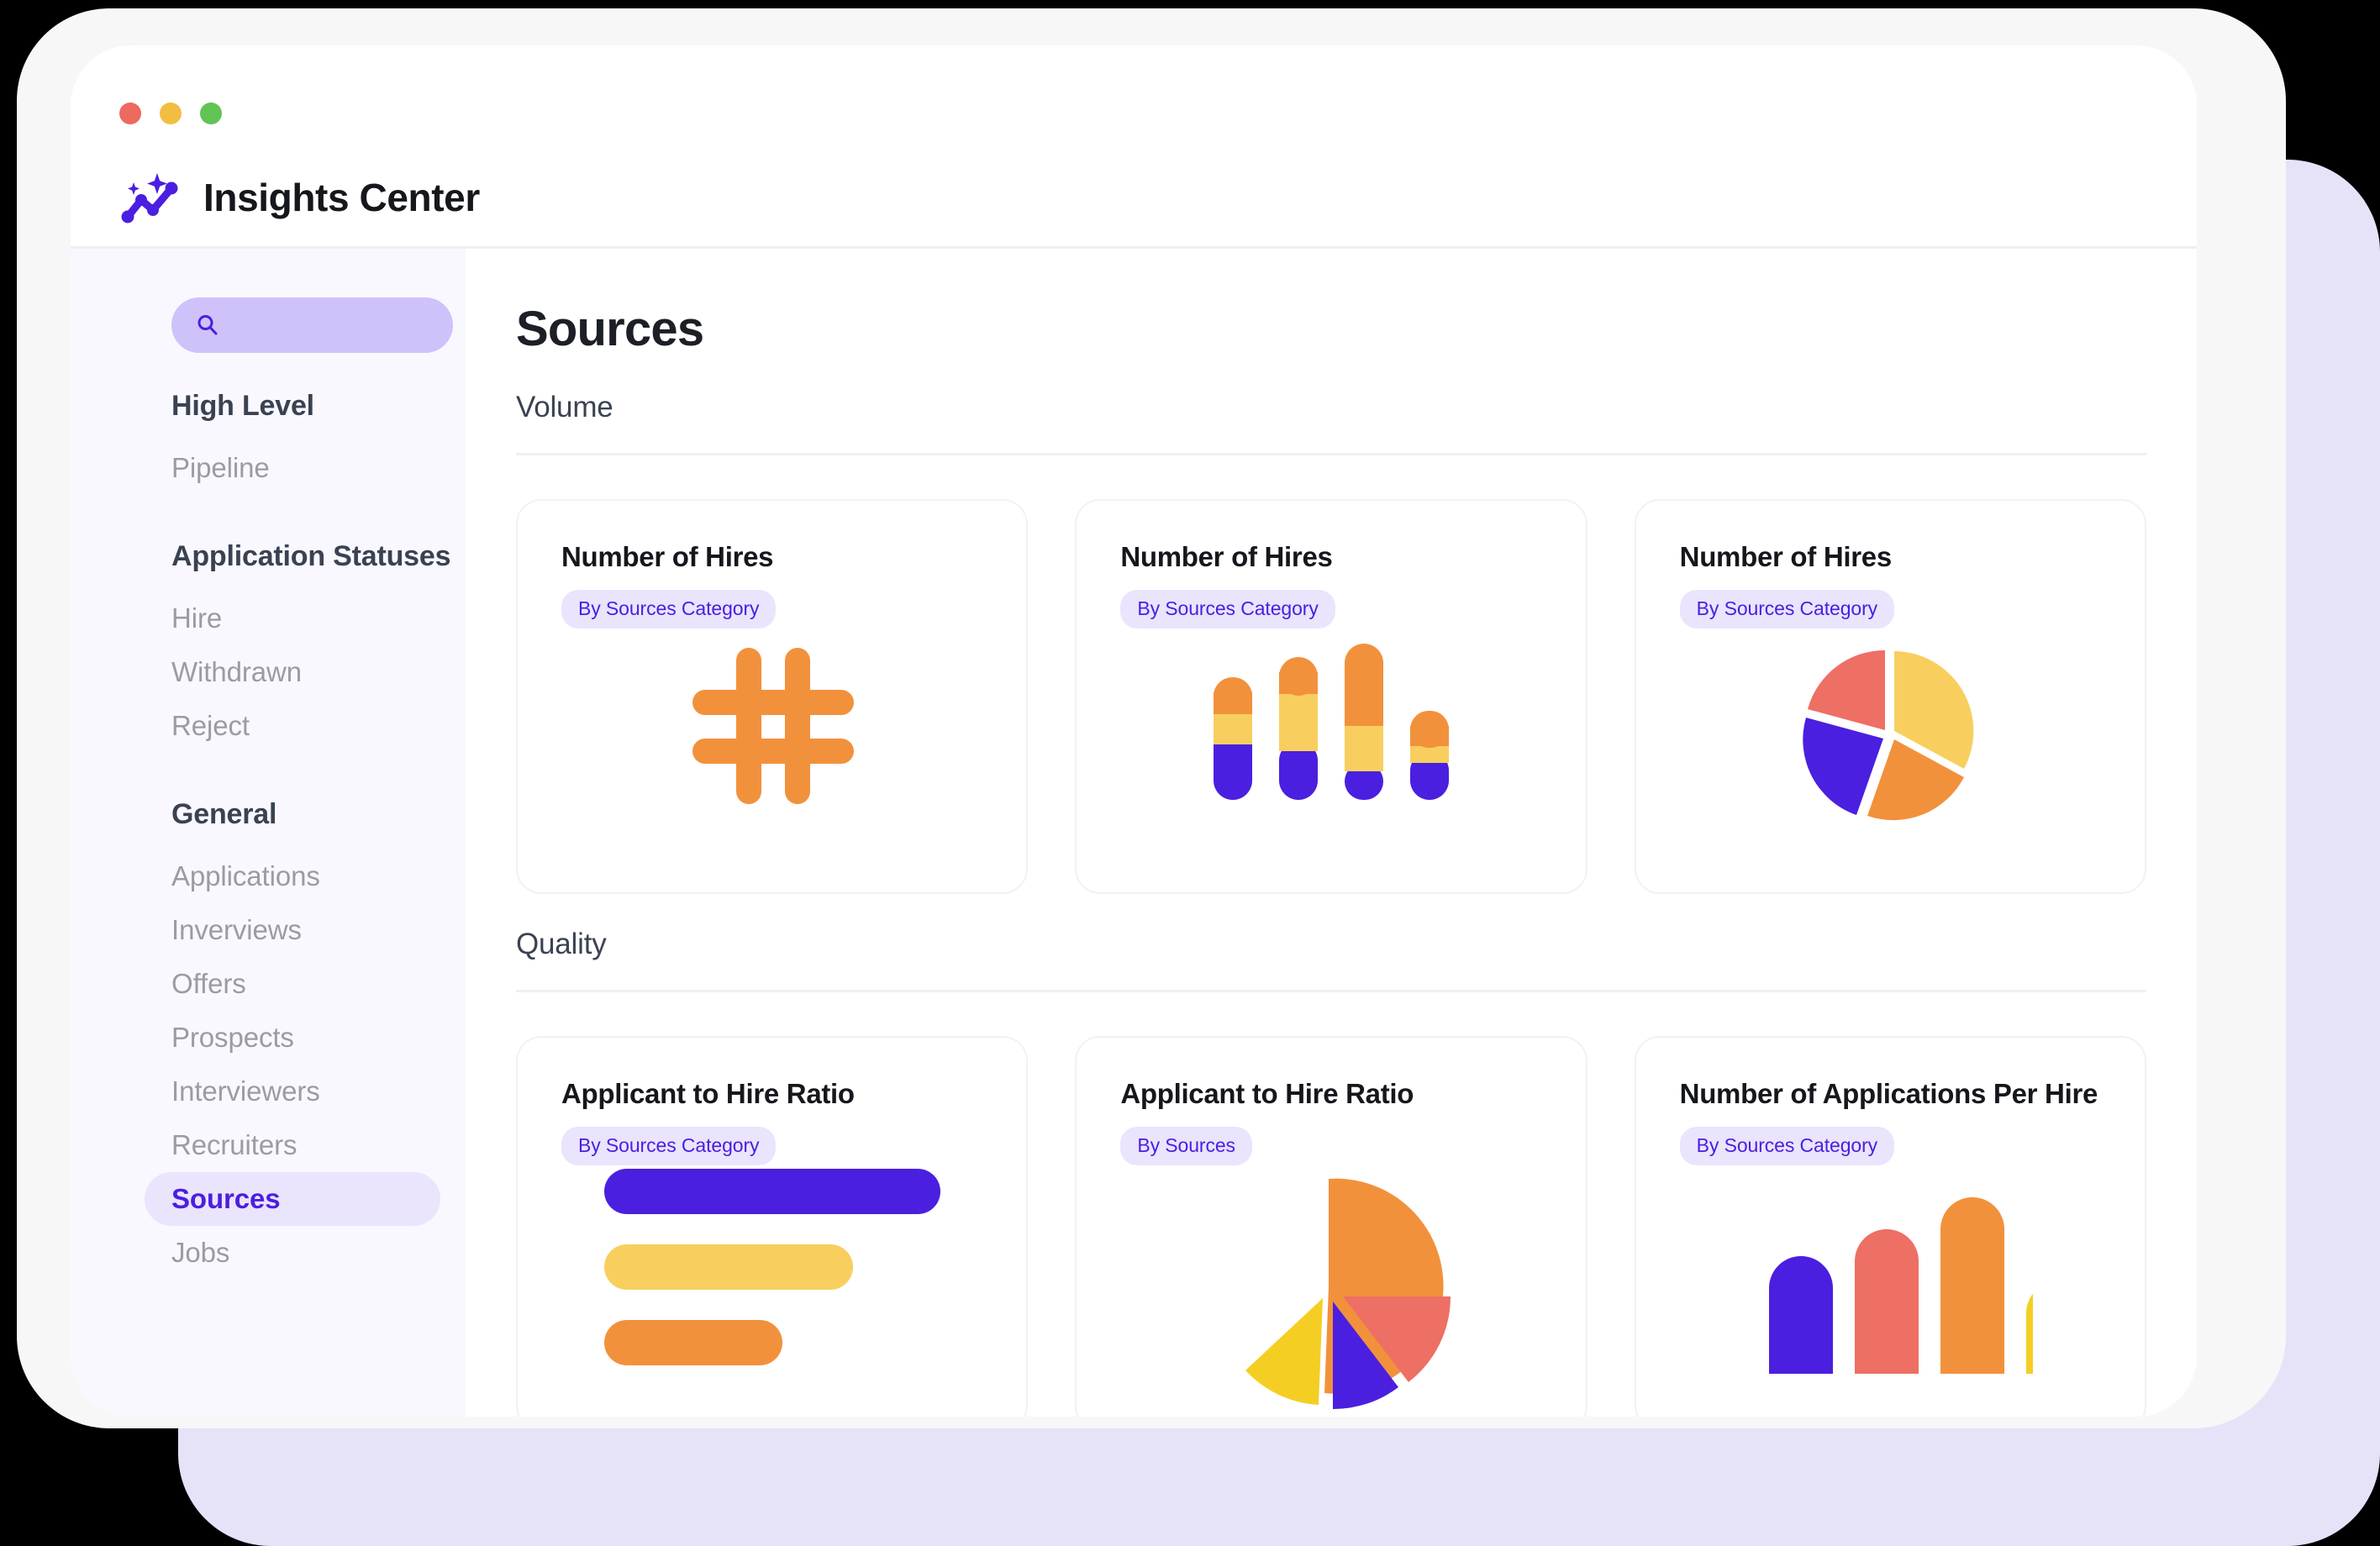 The image size is (2380, 1546). Describe the element at coordinates (269, 672) in the screenshot. I see `sidebar-item-withdrawn: Withdrawn` at that location.